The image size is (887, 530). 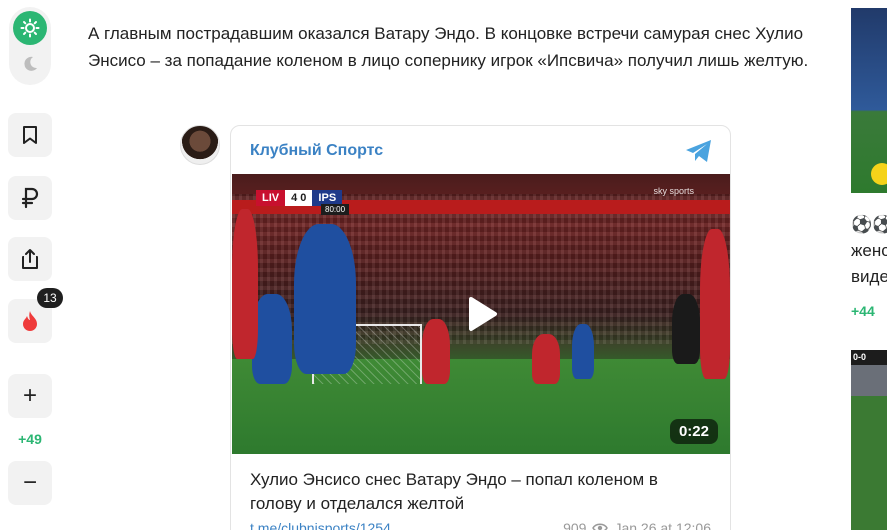 I want to click on post-meta: 909 Jan 26 at 12:06, so click(x=637, y=525).